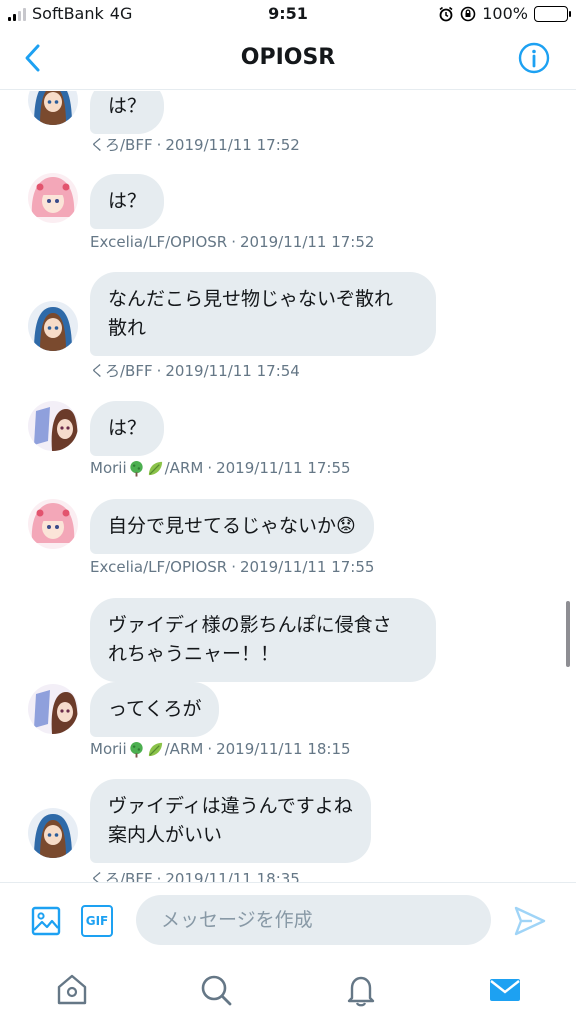 Image resolution: width=576 pixels, height=1024 pixels. What do you see at coordinates (288, 14) in the screenshot?
I see `status-bar: SoftBank 4G 9:51 100%` at bounding box center [288, 14].